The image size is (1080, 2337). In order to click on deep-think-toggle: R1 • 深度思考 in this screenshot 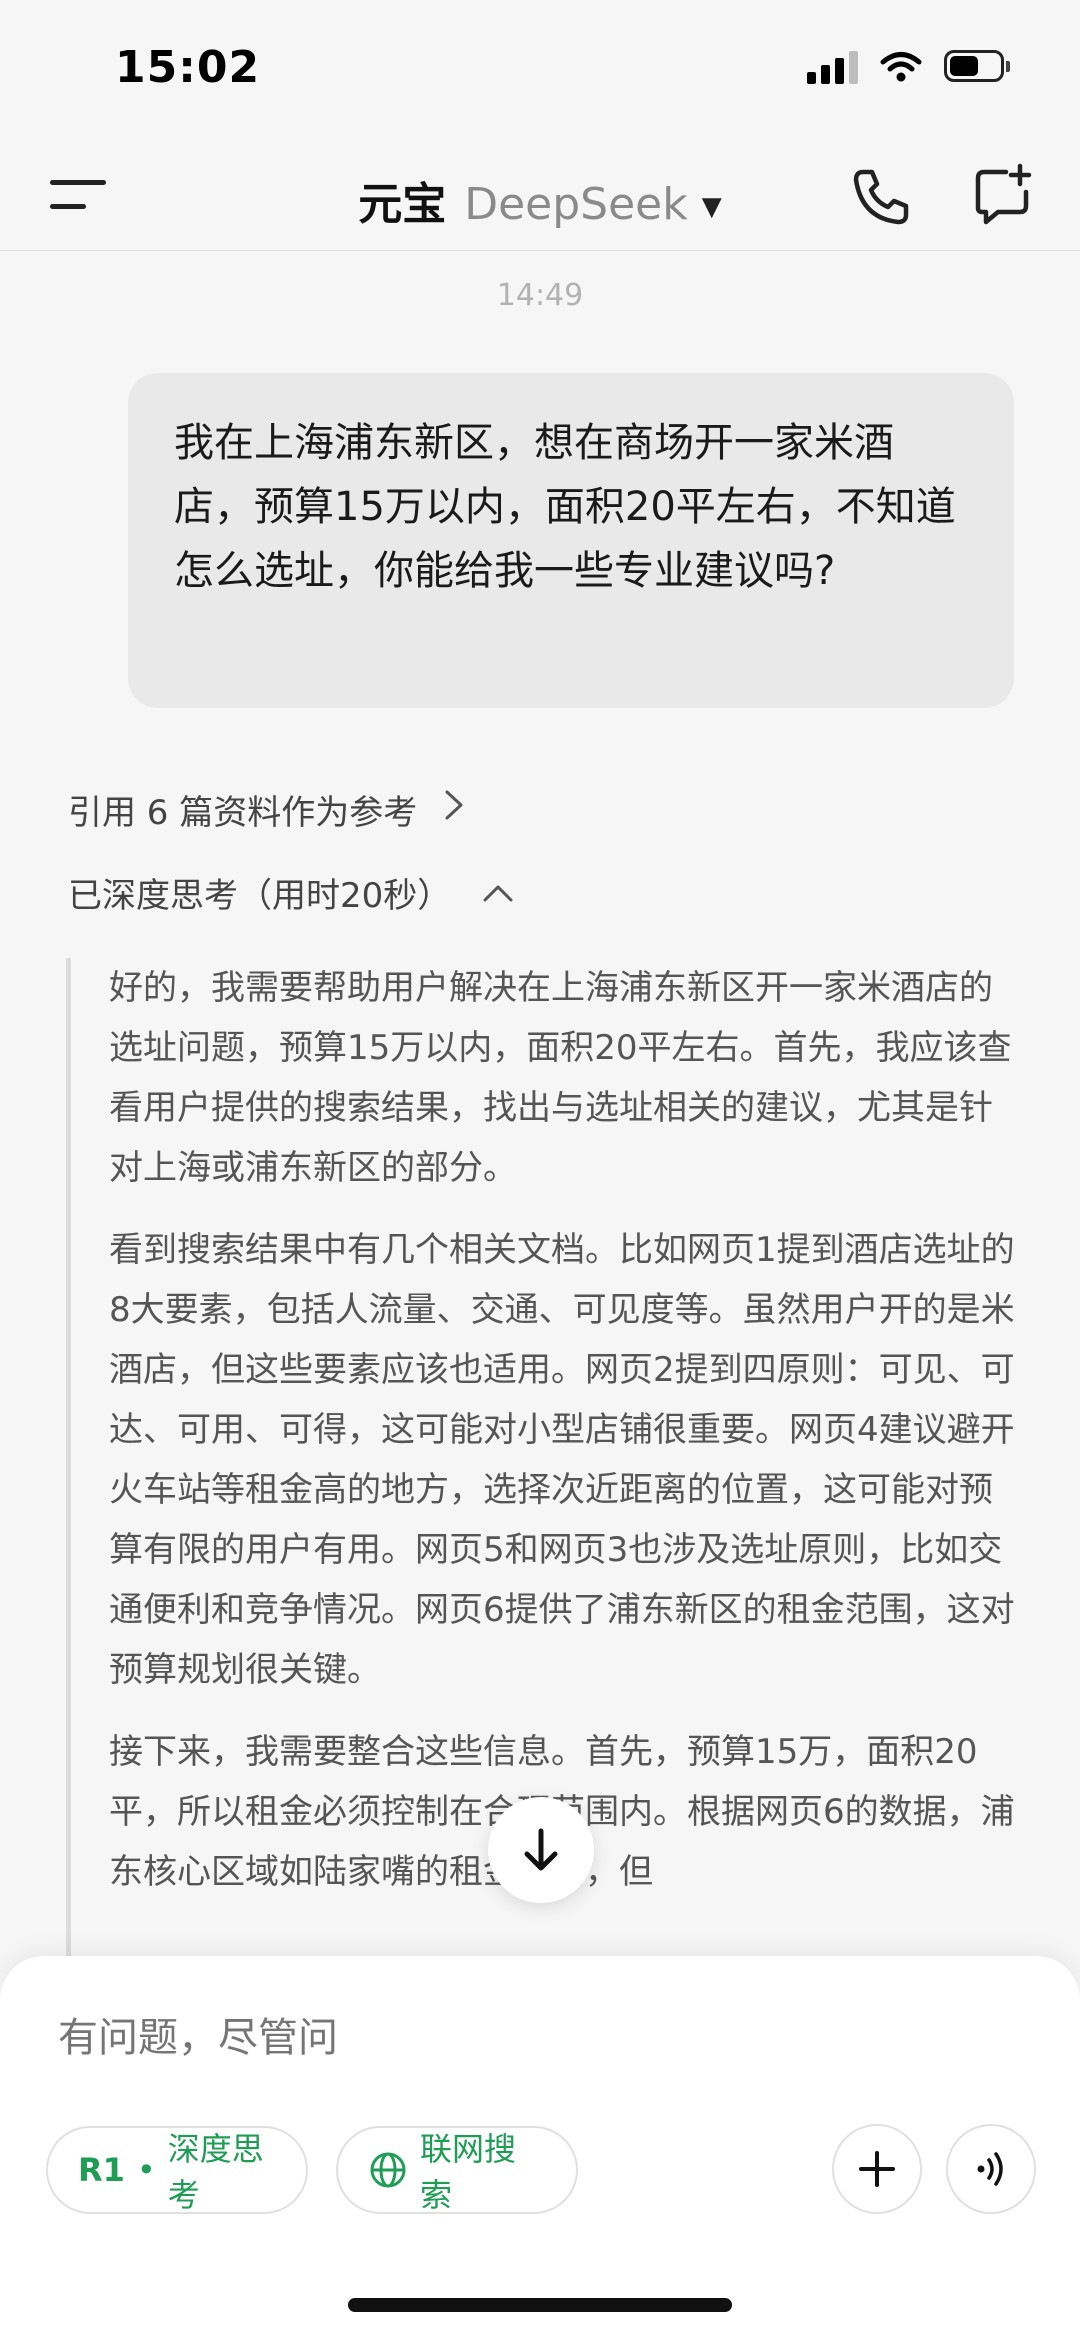, I will do `click(177, 2170)`.